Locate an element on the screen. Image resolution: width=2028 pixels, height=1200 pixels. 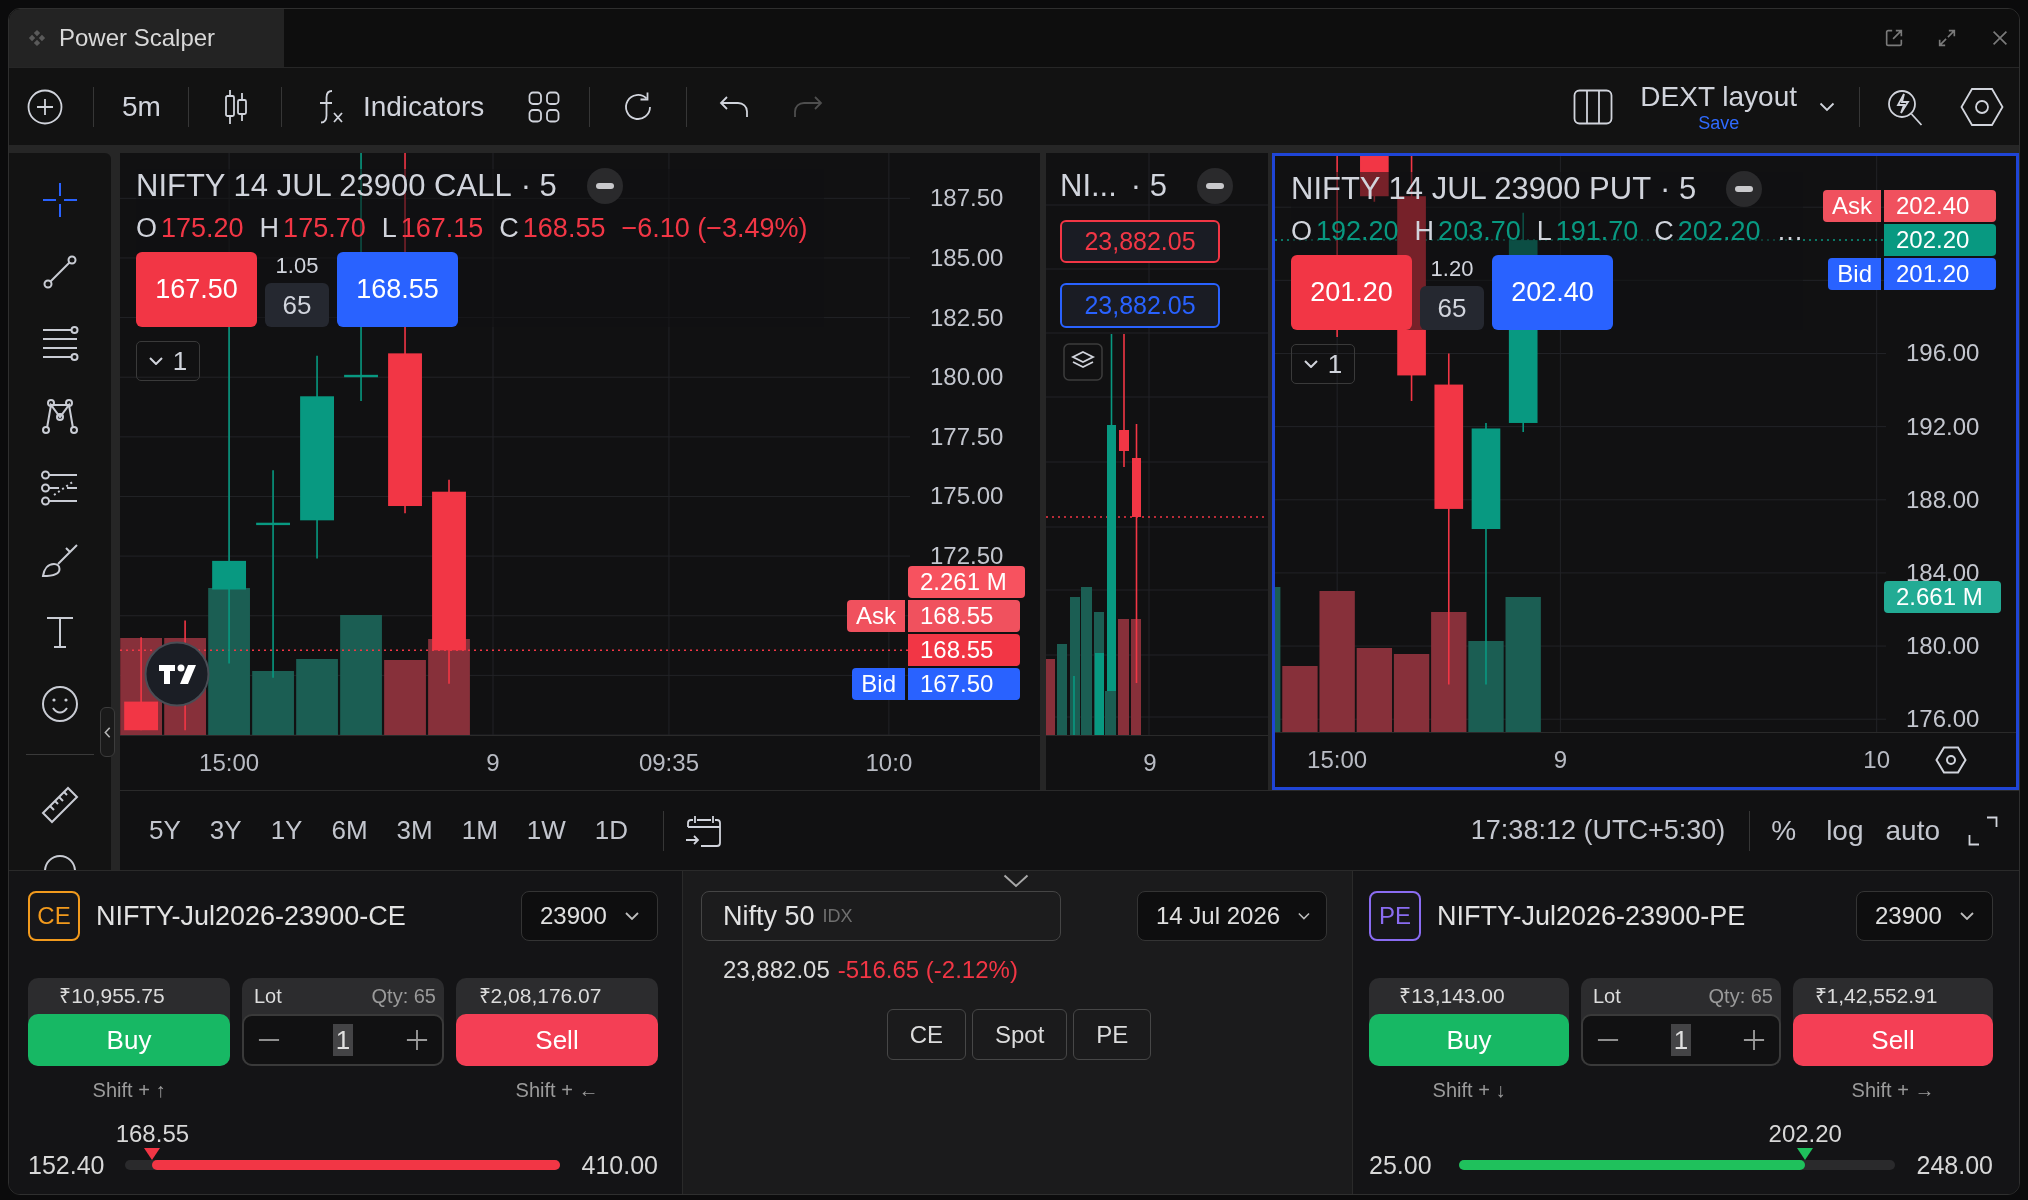
add-circle-icon is located at coordinates (45, 106).